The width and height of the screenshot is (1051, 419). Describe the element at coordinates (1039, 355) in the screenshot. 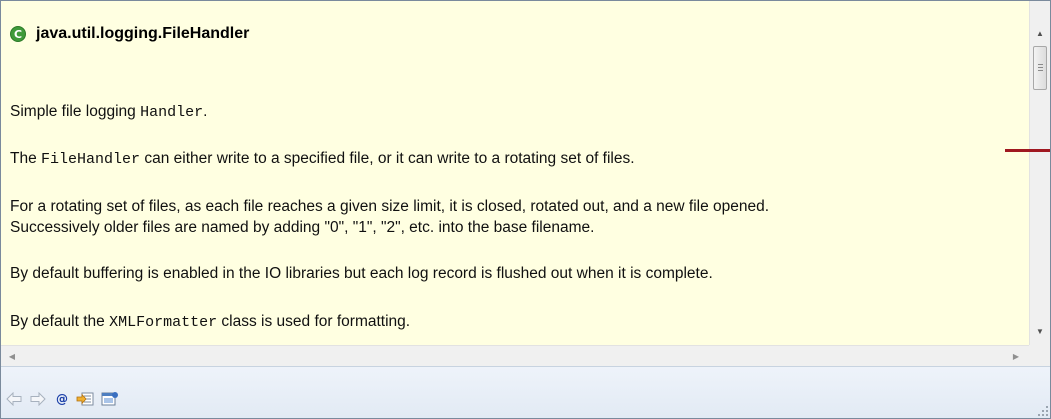

I see `scrollbar-corner` at that location.